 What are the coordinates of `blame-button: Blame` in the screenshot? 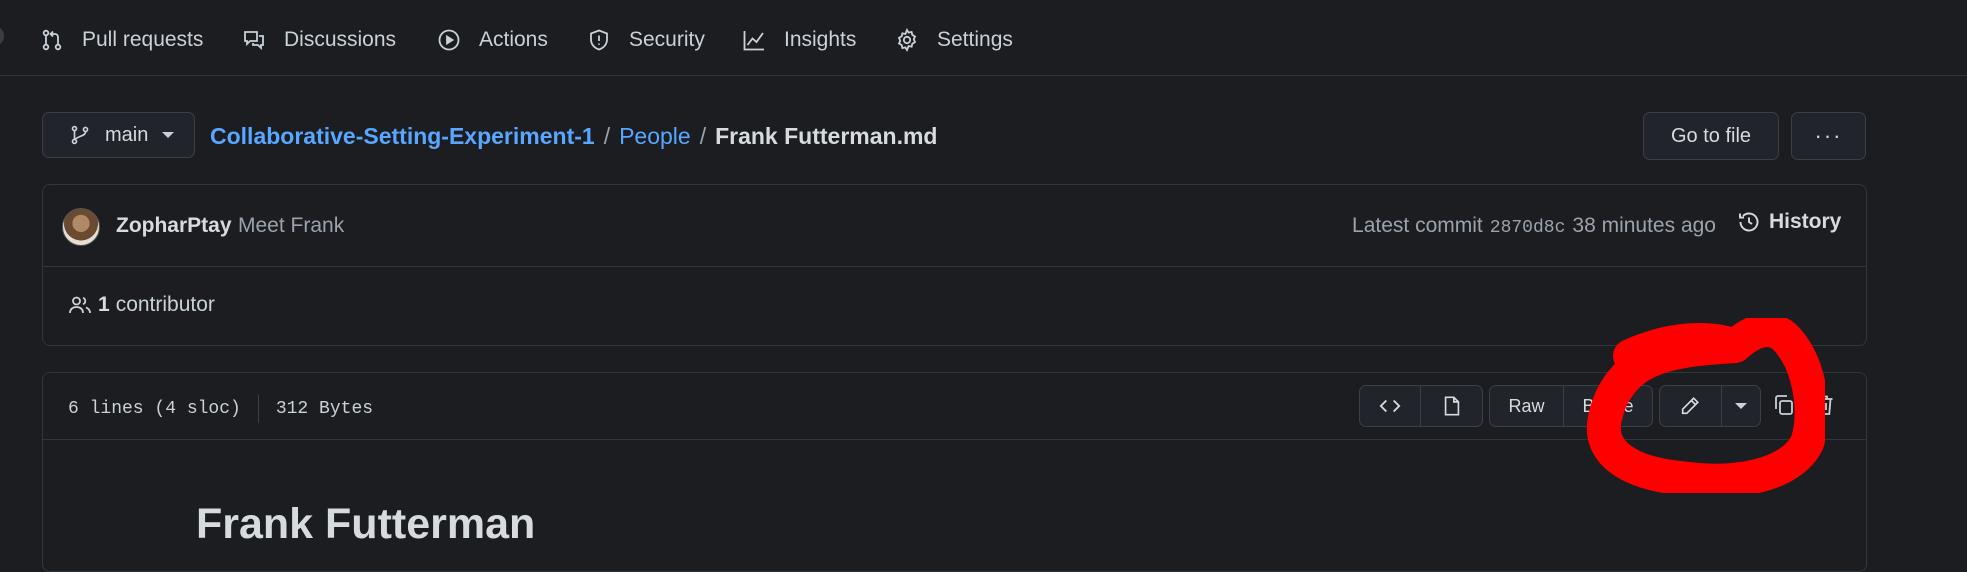 It's located at (1607, 406).